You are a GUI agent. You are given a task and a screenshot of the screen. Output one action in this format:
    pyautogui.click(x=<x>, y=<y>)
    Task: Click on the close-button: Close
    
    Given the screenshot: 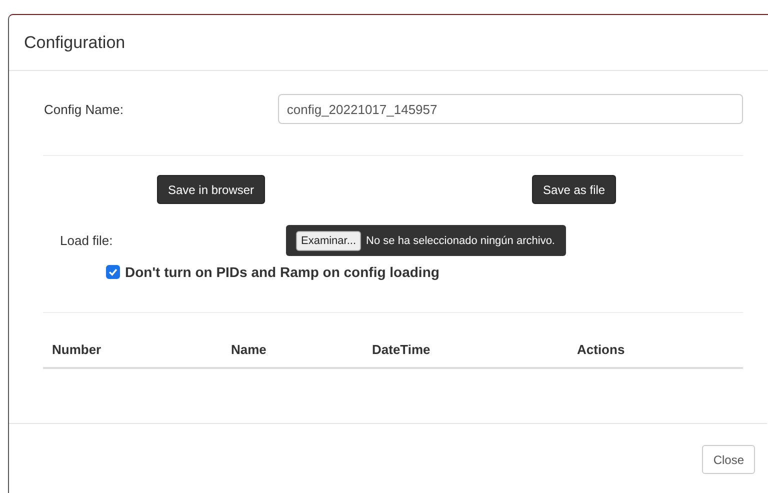 What is the action you would take?
    pyautogui.click(x=728, y=459)
    